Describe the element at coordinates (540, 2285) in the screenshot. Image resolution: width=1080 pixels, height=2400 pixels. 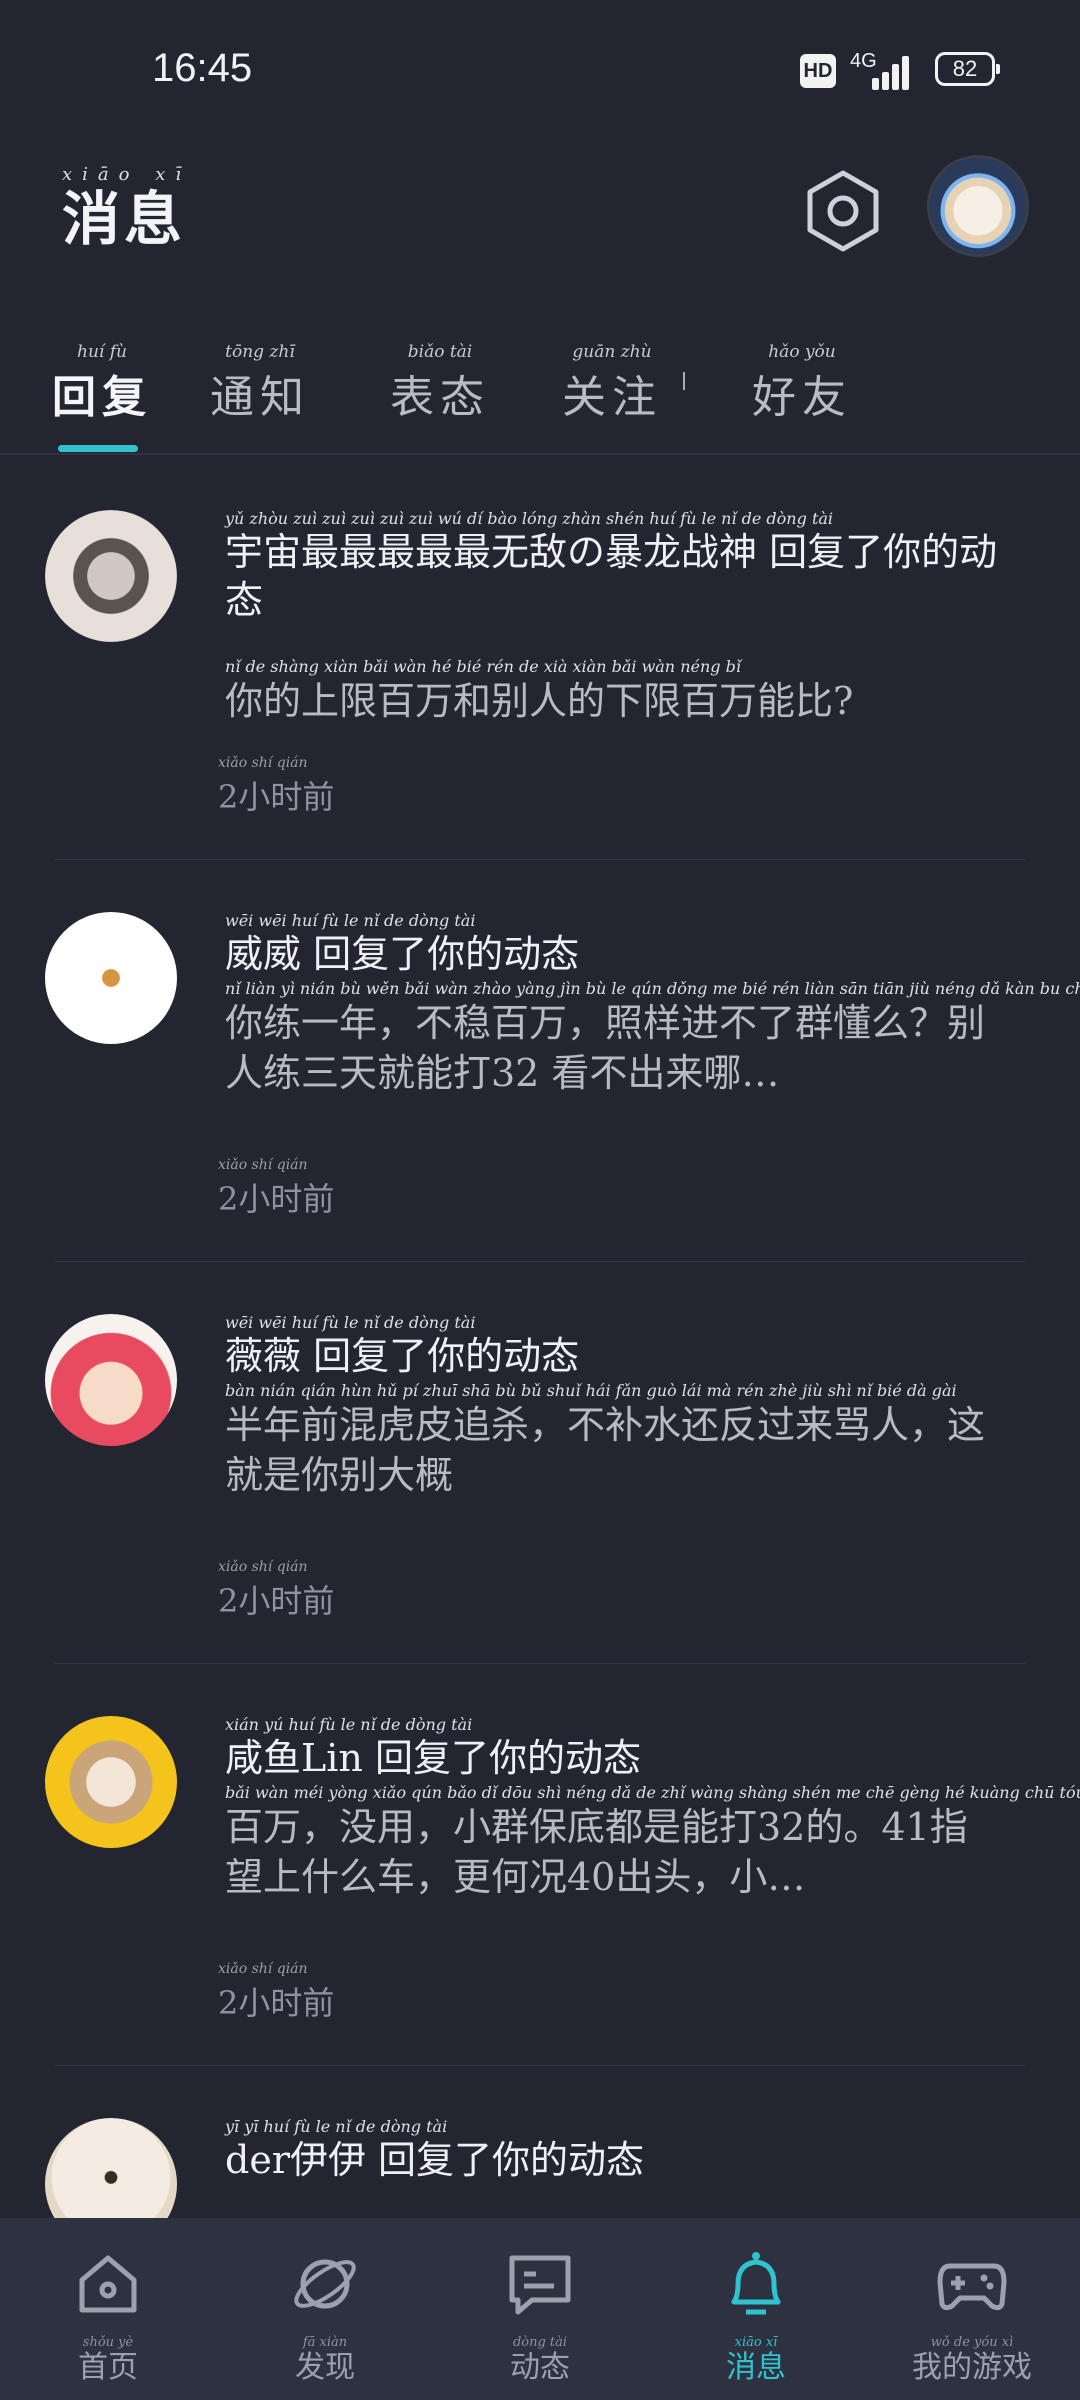
I see `chat-icon` at that location.